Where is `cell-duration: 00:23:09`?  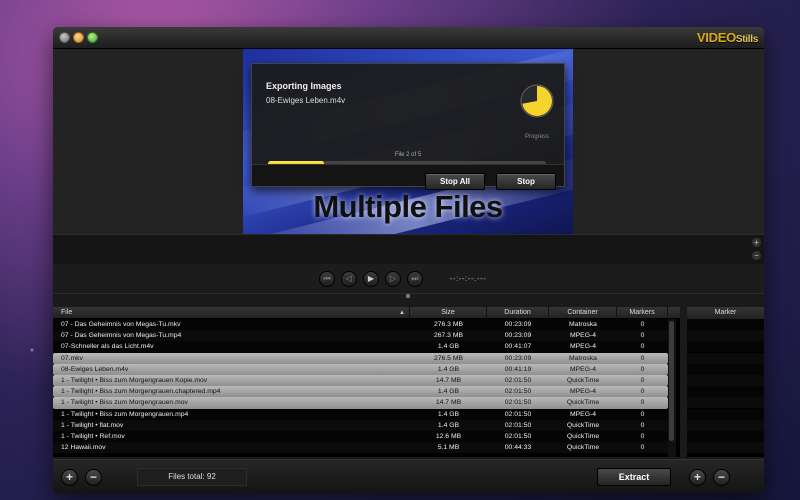 cell-duration: 00:23:09 is located at coordinates (518, 324).